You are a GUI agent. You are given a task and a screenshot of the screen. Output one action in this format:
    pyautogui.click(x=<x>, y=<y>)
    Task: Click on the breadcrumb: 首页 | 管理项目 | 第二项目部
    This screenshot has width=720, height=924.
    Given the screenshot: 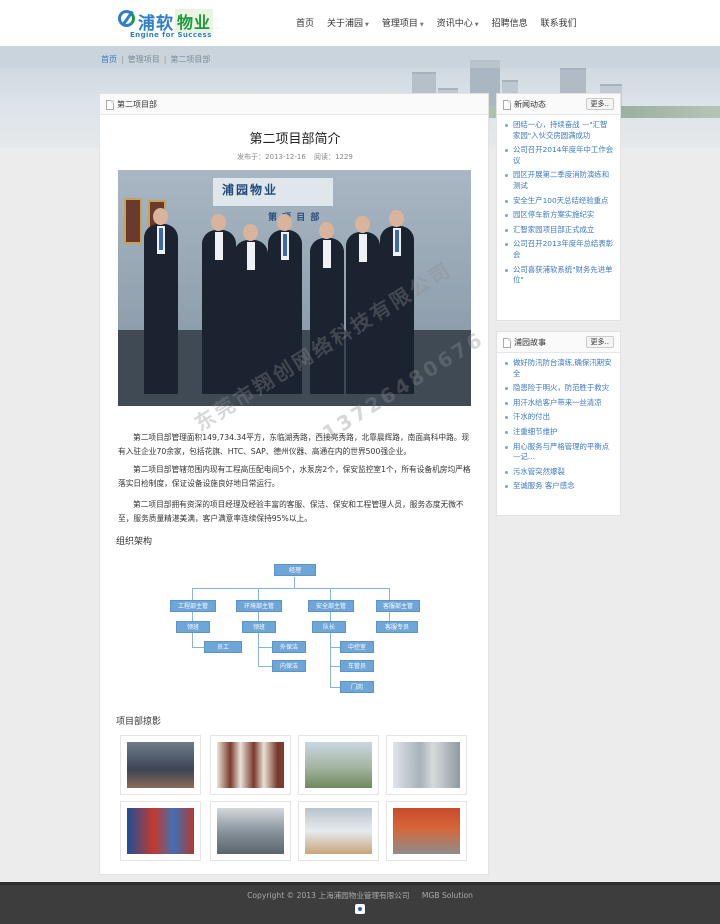 What is the action you would take?
    pyautogui.click(x=360, y=60)
    